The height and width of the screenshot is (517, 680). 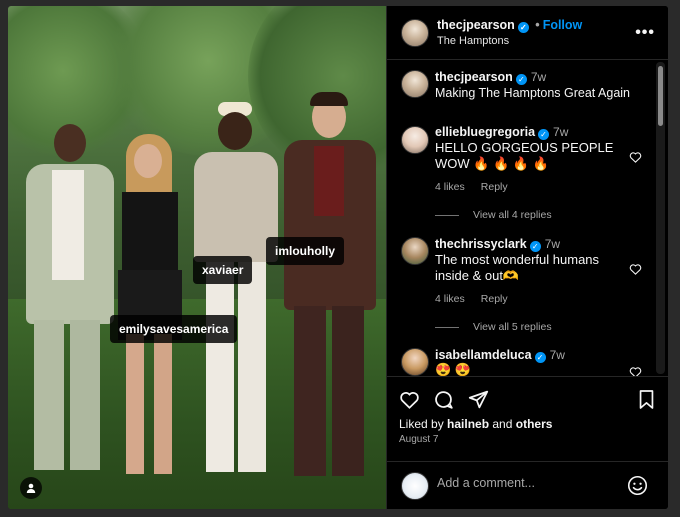 I want to click on photo-tag-emilysavesamerica: emilysavesamerica, so click(x=174, y=329).